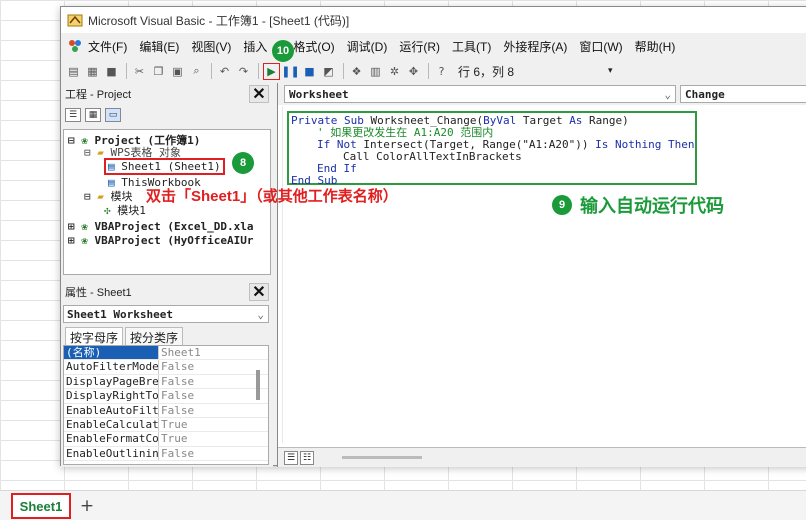  I want to click on stop-icon: ■, so click(309, 71).